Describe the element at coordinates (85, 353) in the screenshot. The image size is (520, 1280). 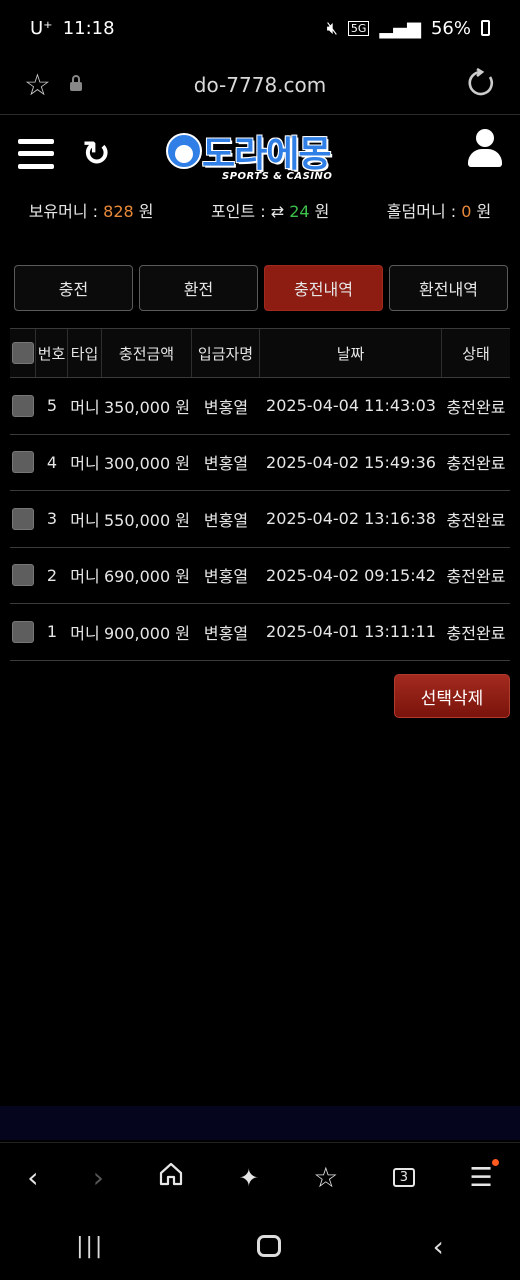
I see `column-header: 타입` at that location.